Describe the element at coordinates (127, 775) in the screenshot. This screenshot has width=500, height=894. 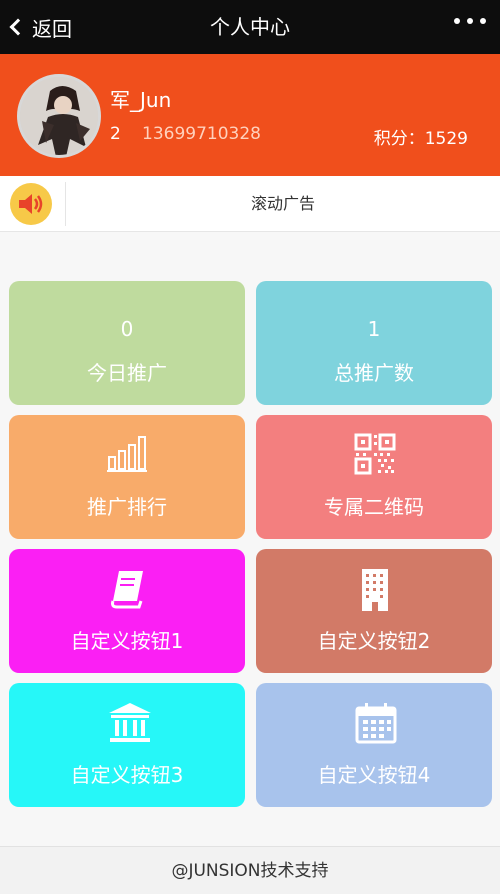
I see `tile-label: 自定义按钮3` at that location.